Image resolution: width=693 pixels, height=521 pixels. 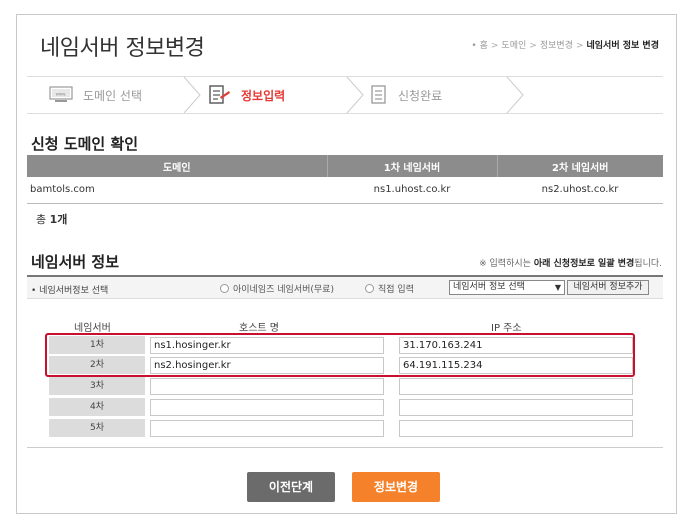 I want to click on step-label: 도메인 선택, so click(x=113, y=95).